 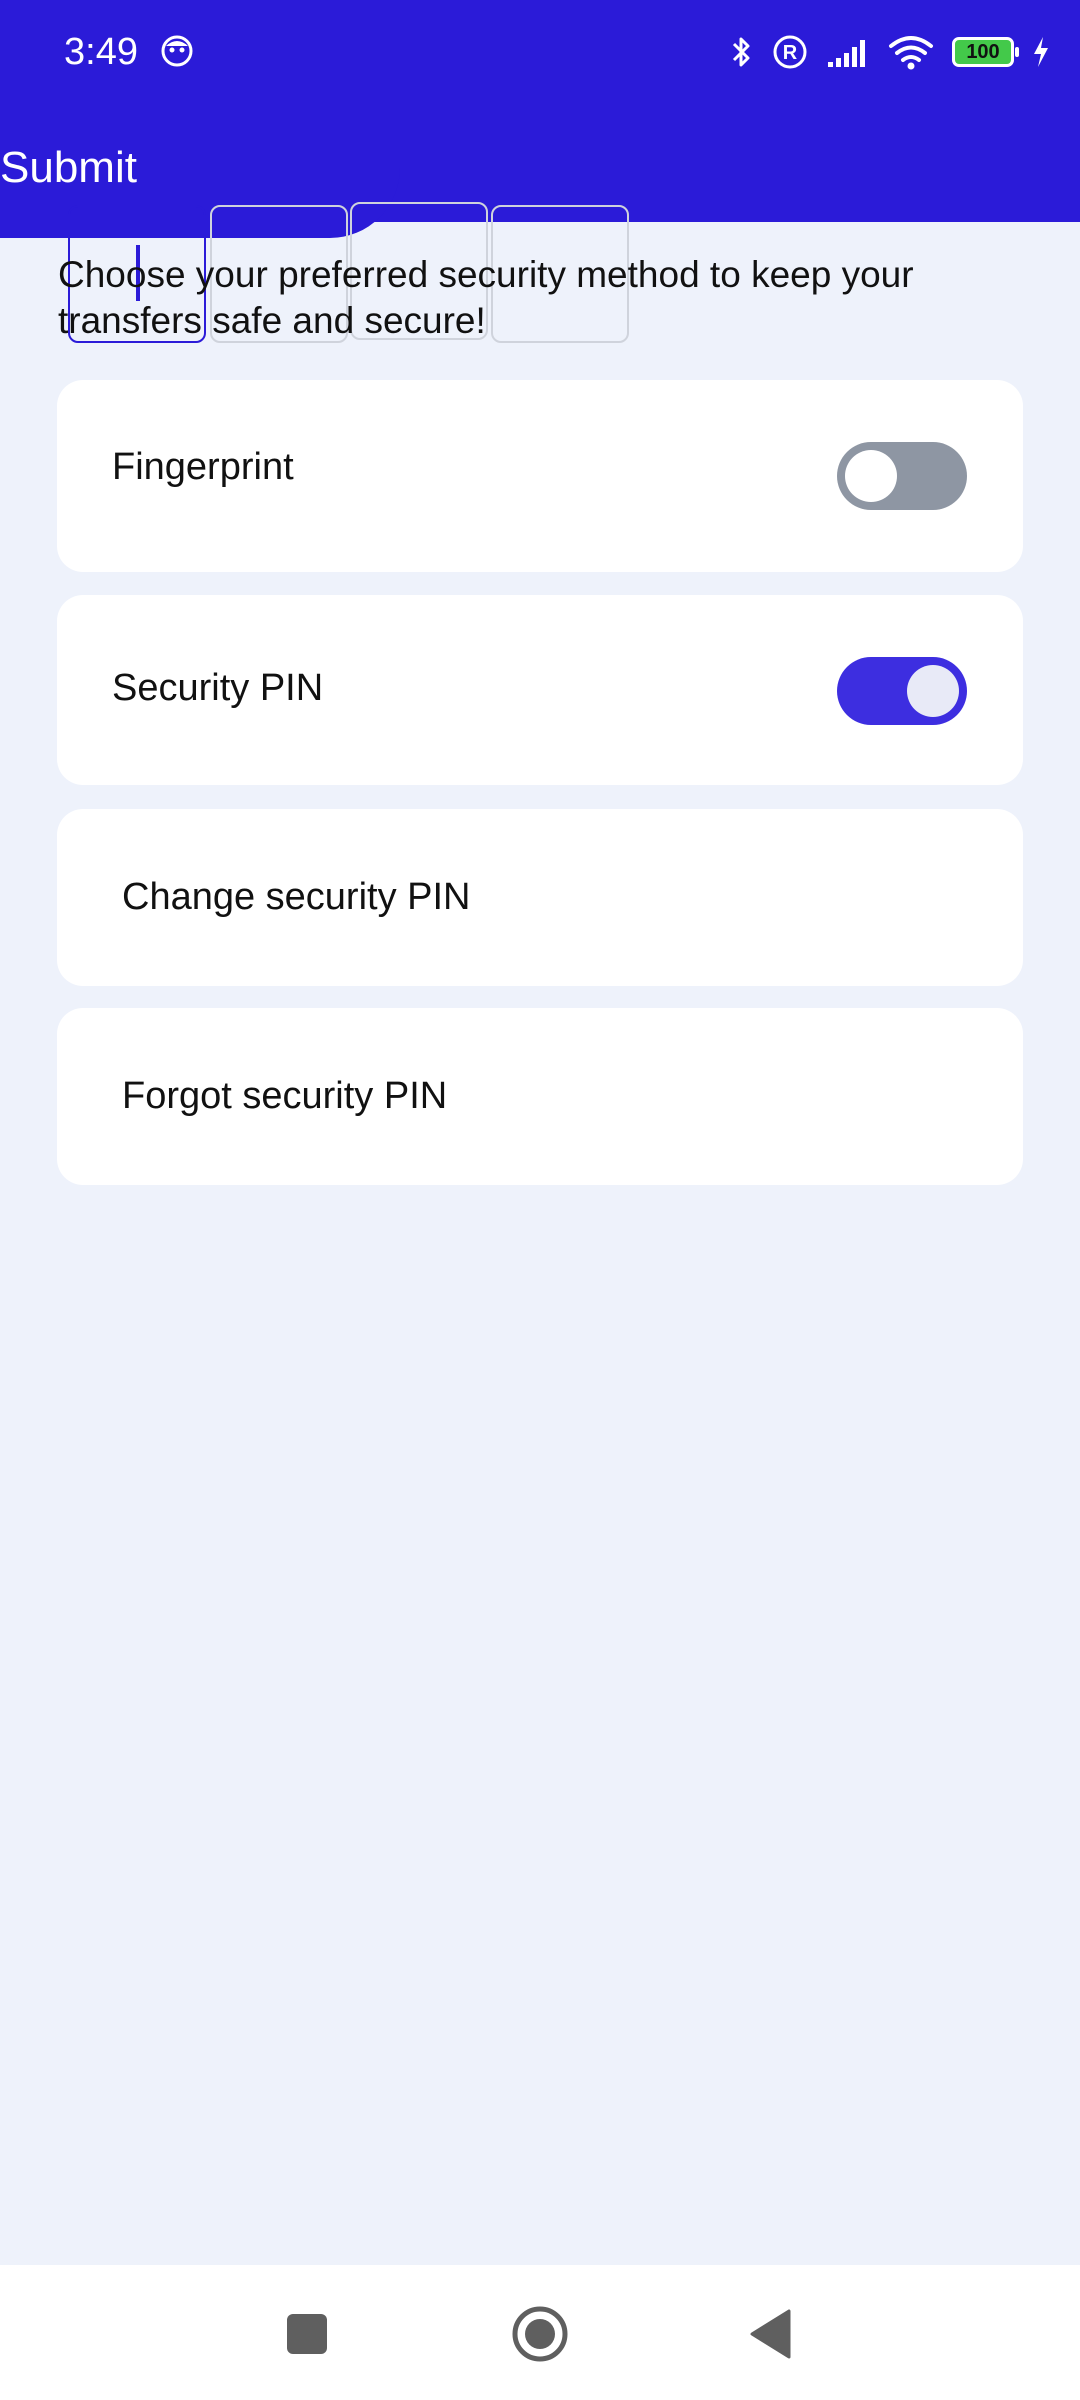 What do you see at coordinates (177, 51) in the screenshot?
I see `notification-face-icon` at bounding box center [177, 51].